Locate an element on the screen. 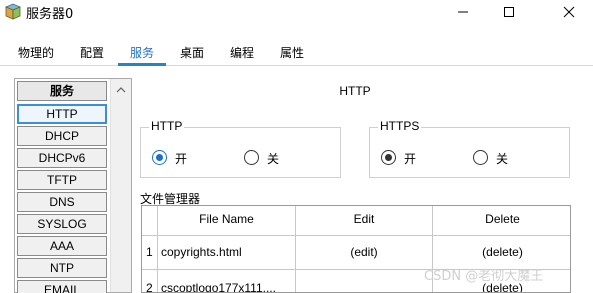 The image size is (593, 293). service-item-tftp: TFTP is located at coordinates (62, 180).